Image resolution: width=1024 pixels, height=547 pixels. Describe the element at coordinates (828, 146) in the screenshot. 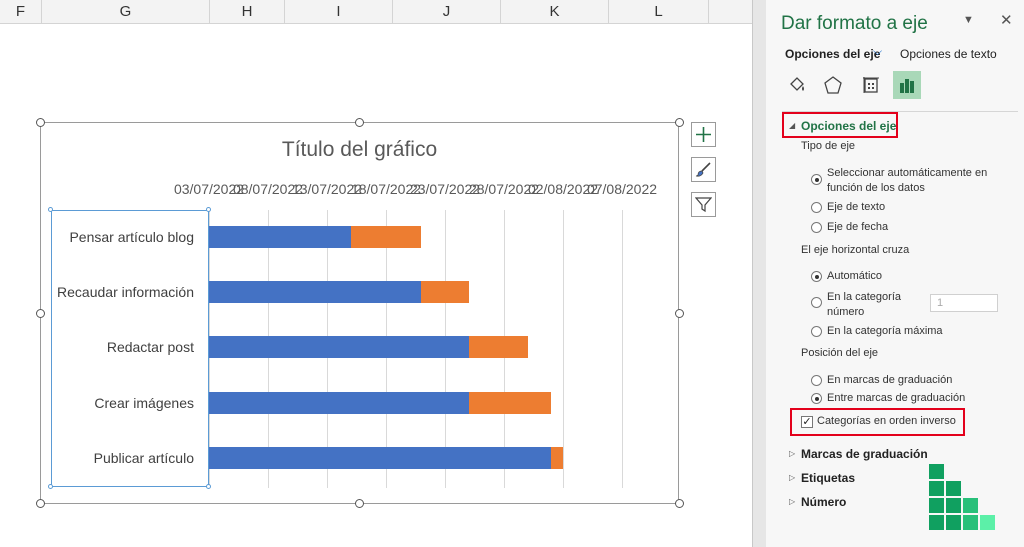

I see `axis-type-label: Tipo de eje` at that location.